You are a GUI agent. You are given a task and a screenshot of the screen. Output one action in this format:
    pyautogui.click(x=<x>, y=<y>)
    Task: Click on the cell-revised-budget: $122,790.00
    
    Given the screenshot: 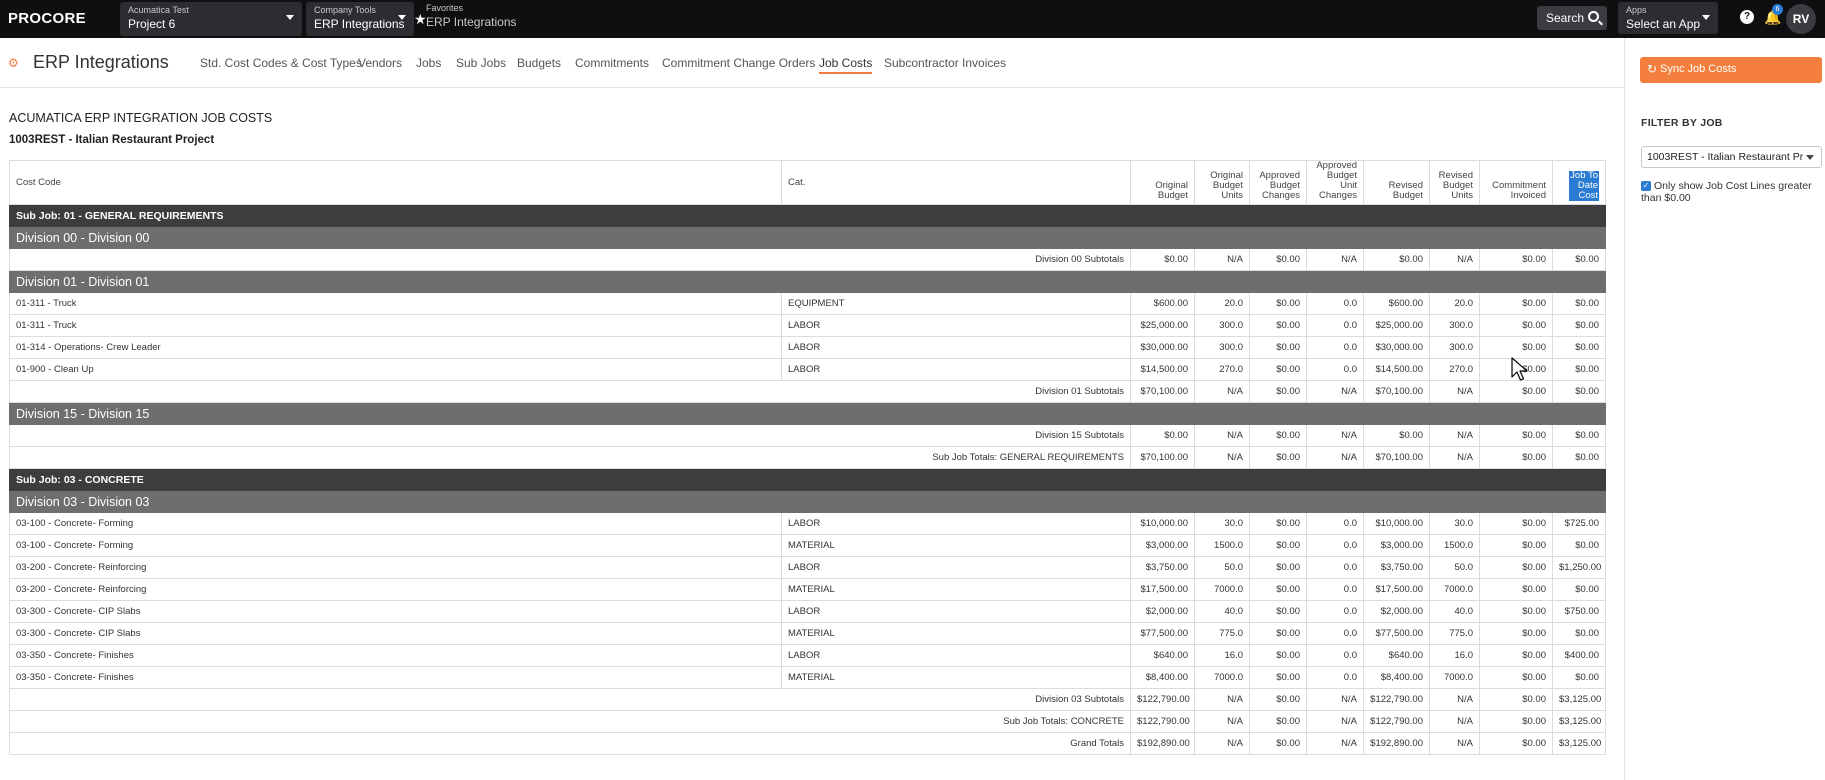 What is the action you would take?
    pyautogui.click(x=1396, y=699)
    